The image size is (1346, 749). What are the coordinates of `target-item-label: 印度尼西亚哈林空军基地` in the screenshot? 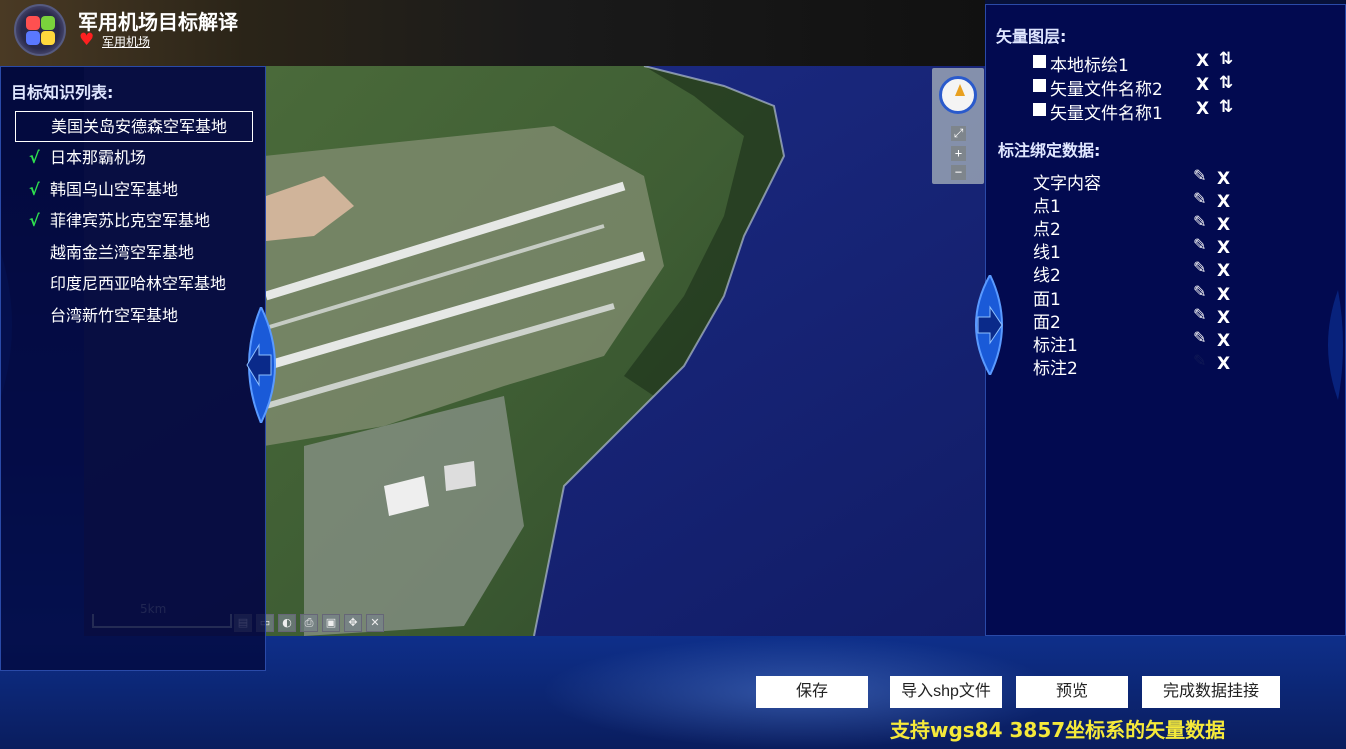 It's located at (138, 283).